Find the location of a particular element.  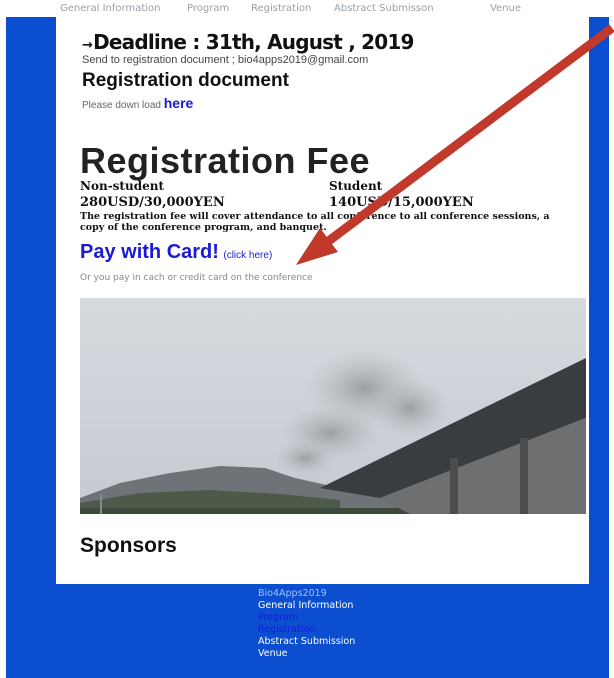

student-price: 140USD/15,000YEN is located at coordinates (401, 202).